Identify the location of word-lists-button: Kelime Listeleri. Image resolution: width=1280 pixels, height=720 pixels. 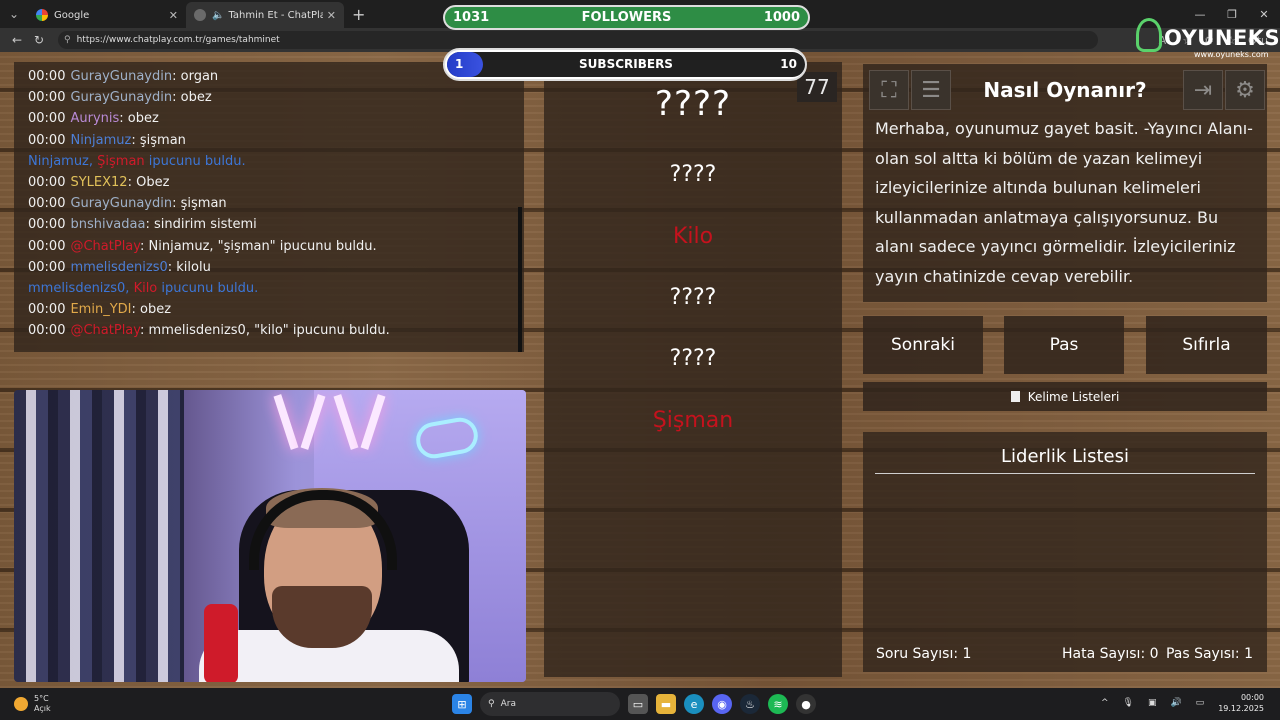
(1065, 396).